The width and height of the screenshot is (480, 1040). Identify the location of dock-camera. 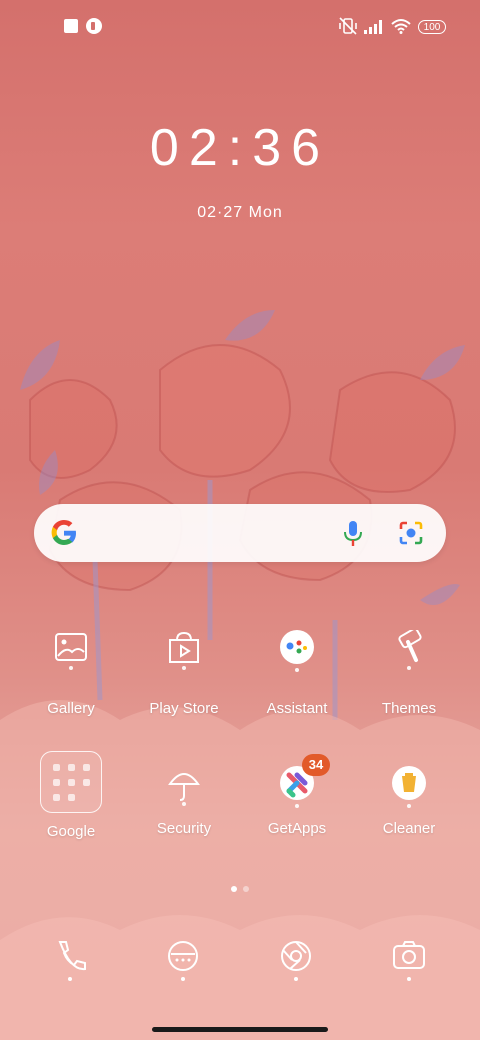
(409, 962).